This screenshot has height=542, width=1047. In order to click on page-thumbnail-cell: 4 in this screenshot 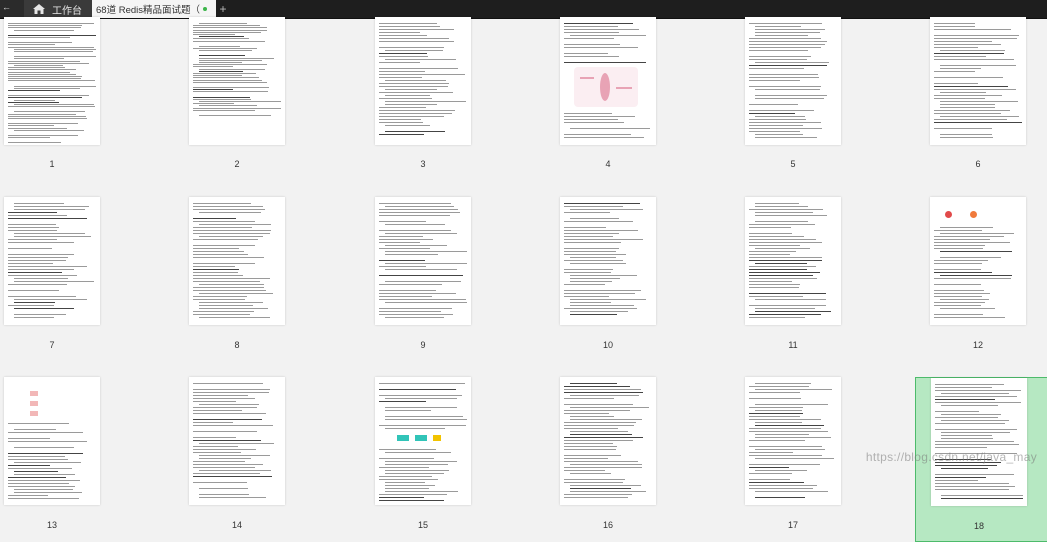, I will do `click(629, 99)`.